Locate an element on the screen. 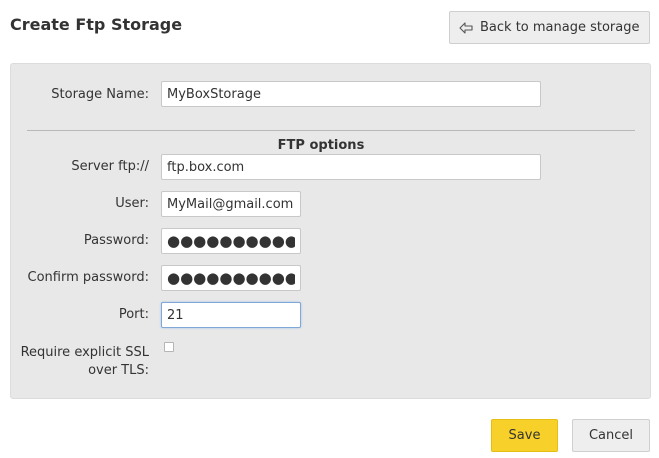  require-ssl-label-line2: over TLS: is located at coordinates (118, 370).